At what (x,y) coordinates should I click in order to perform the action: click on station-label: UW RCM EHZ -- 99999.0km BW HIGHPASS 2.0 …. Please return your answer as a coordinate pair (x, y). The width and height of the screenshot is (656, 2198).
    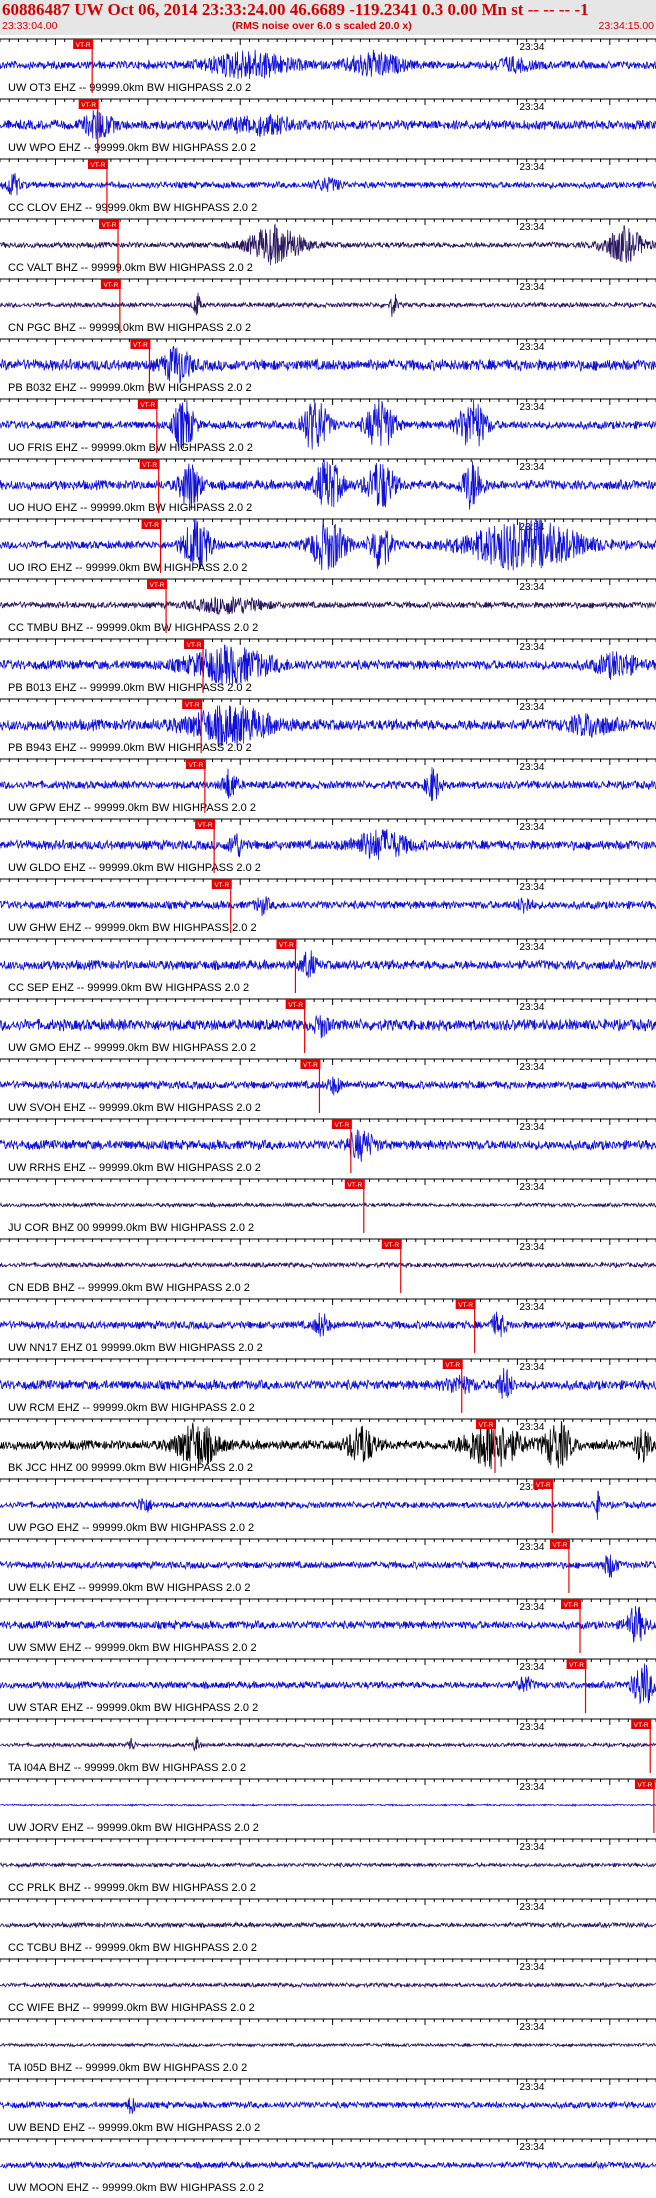
    Looking at the image, I should click on (131, 1408).